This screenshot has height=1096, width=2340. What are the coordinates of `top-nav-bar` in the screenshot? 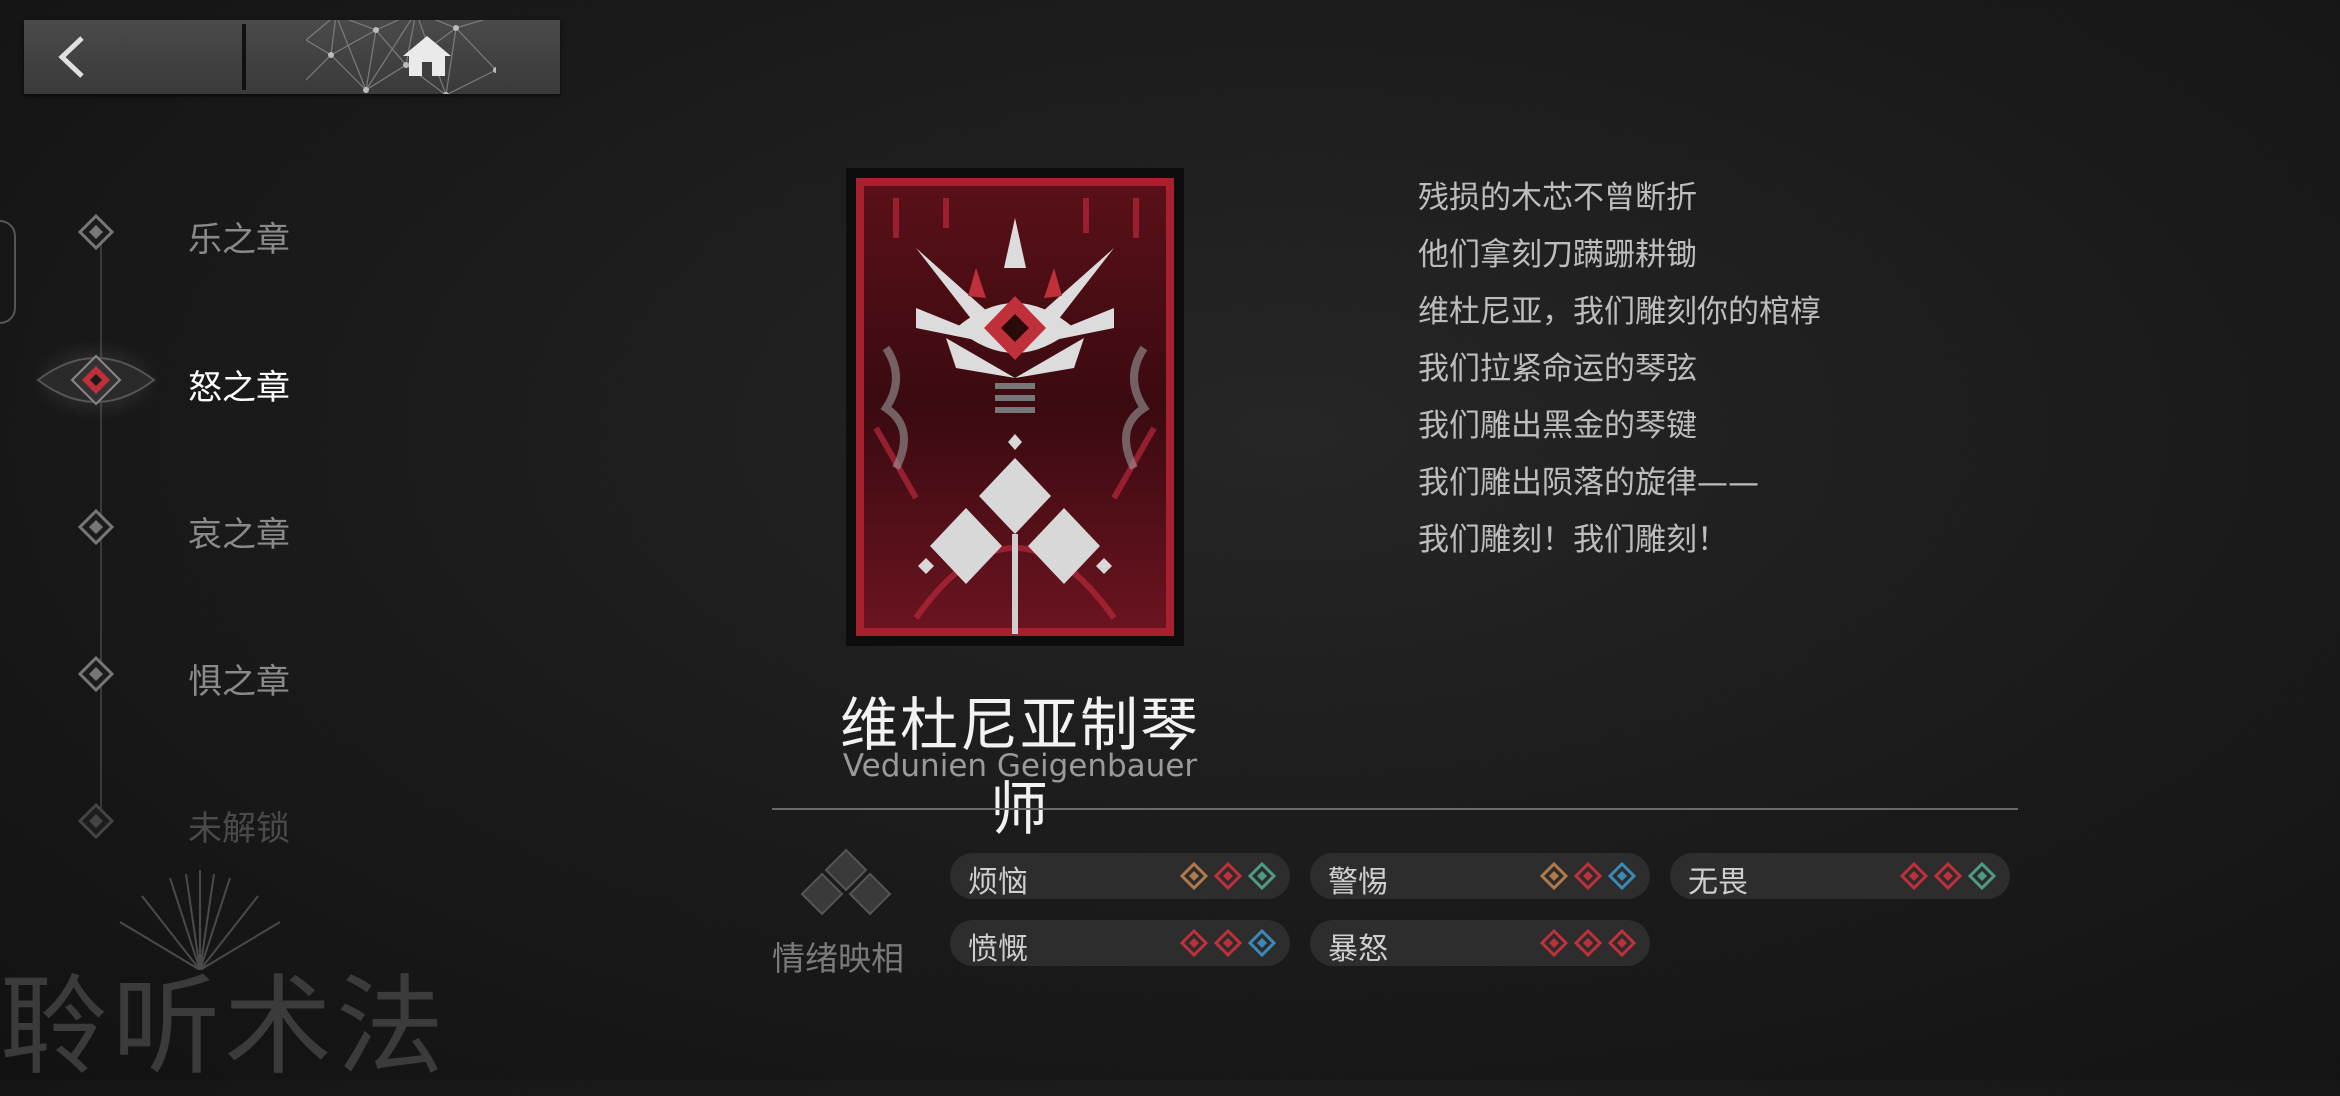 It's located at (292, 57).